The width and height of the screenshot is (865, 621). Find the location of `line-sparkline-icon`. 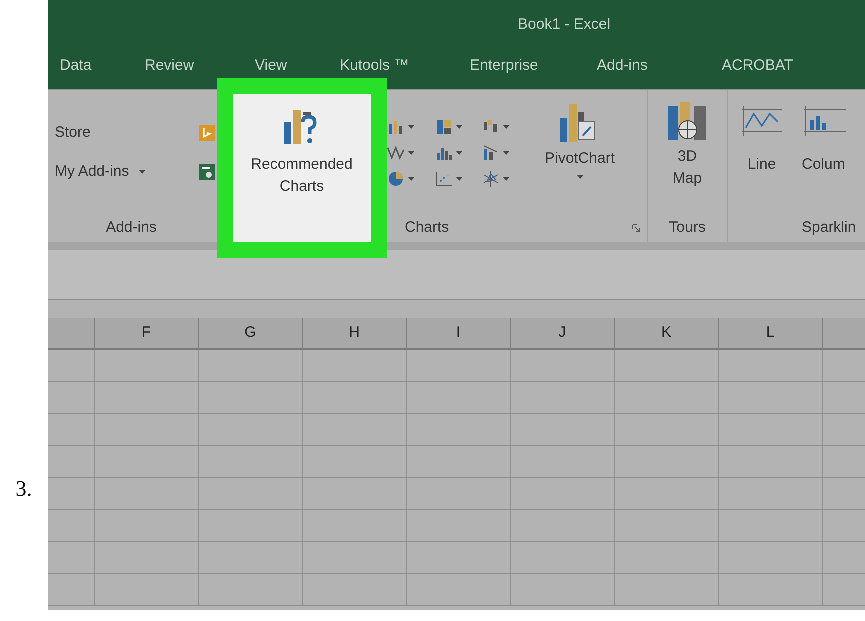

line-sparkline-icon is located at coordinates (762, 121).